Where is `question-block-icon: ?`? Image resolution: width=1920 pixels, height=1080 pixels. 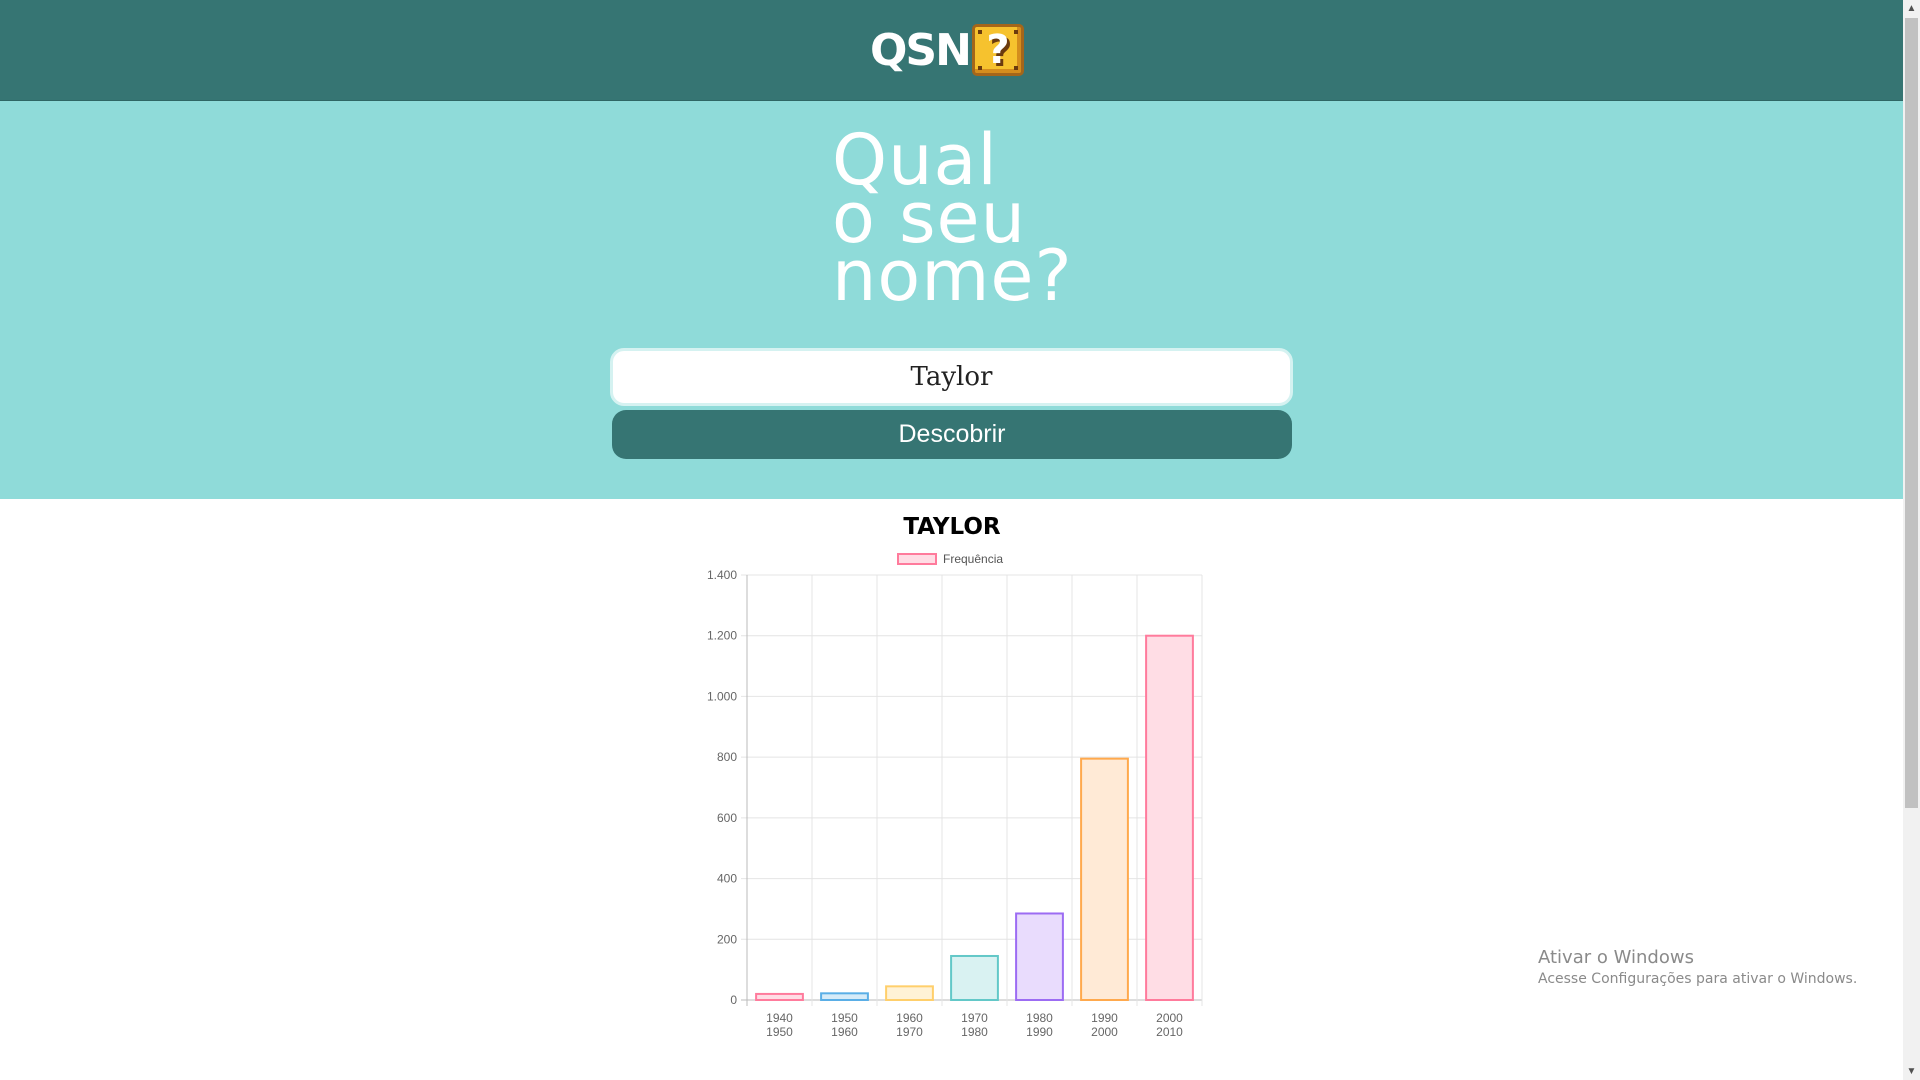
question-block-icon: ? is located at coordinates (997, 50).